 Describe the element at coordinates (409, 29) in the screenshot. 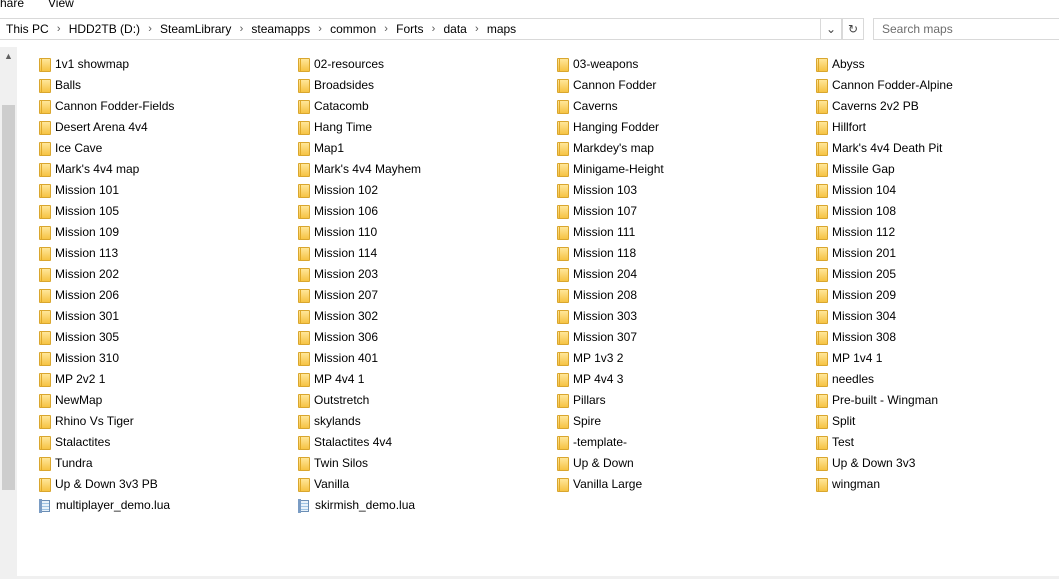

I see `breadcrumb-item: Forts` at that location.